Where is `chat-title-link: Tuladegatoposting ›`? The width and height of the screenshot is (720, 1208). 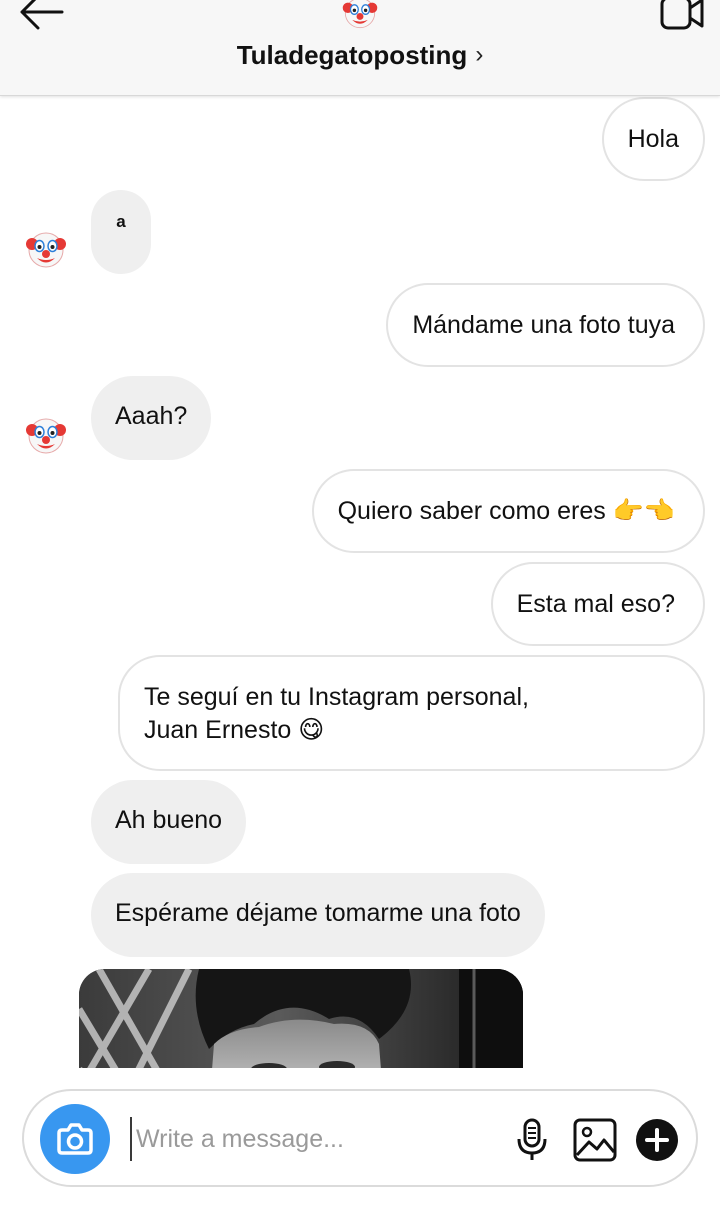 chat-title-link: Tuladegatoposting › is located at coordinates (360, 55).